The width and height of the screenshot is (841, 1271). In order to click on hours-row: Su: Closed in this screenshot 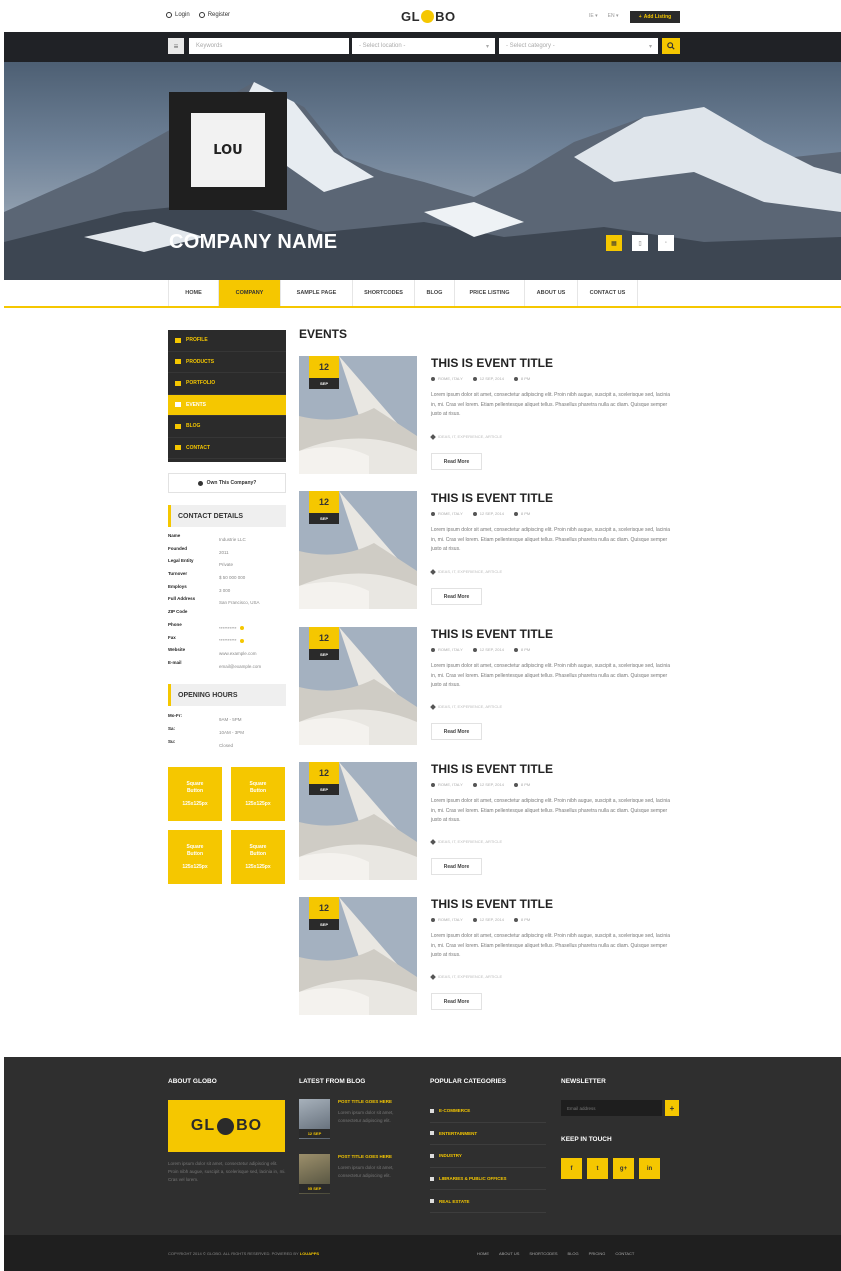, I will do `click(201, 743)`.